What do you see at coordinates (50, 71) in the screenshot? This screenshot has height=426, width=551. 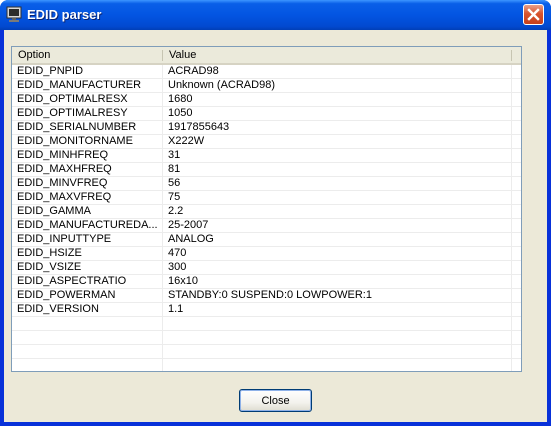 I see `option-cell: EDID_PNPID` at bounding box center [50, 71].